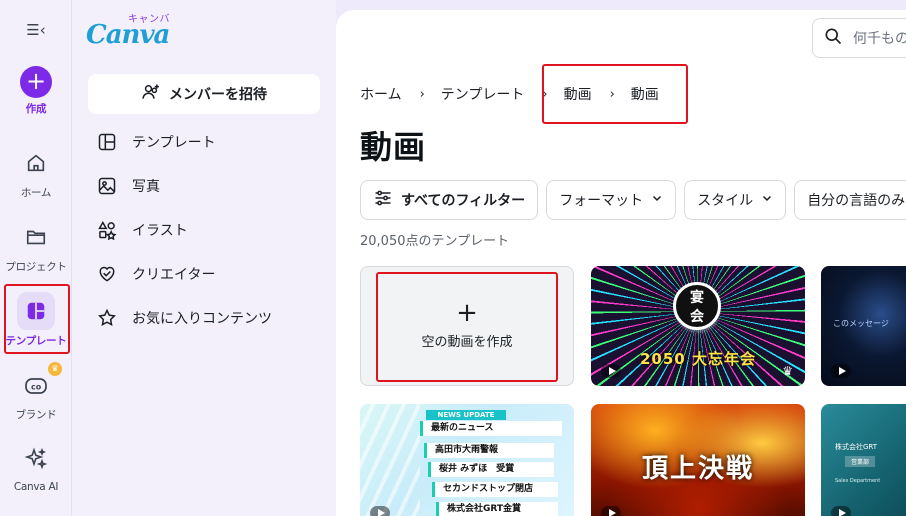  I want to click on filter-label: フォーマット, so click(601, 201).